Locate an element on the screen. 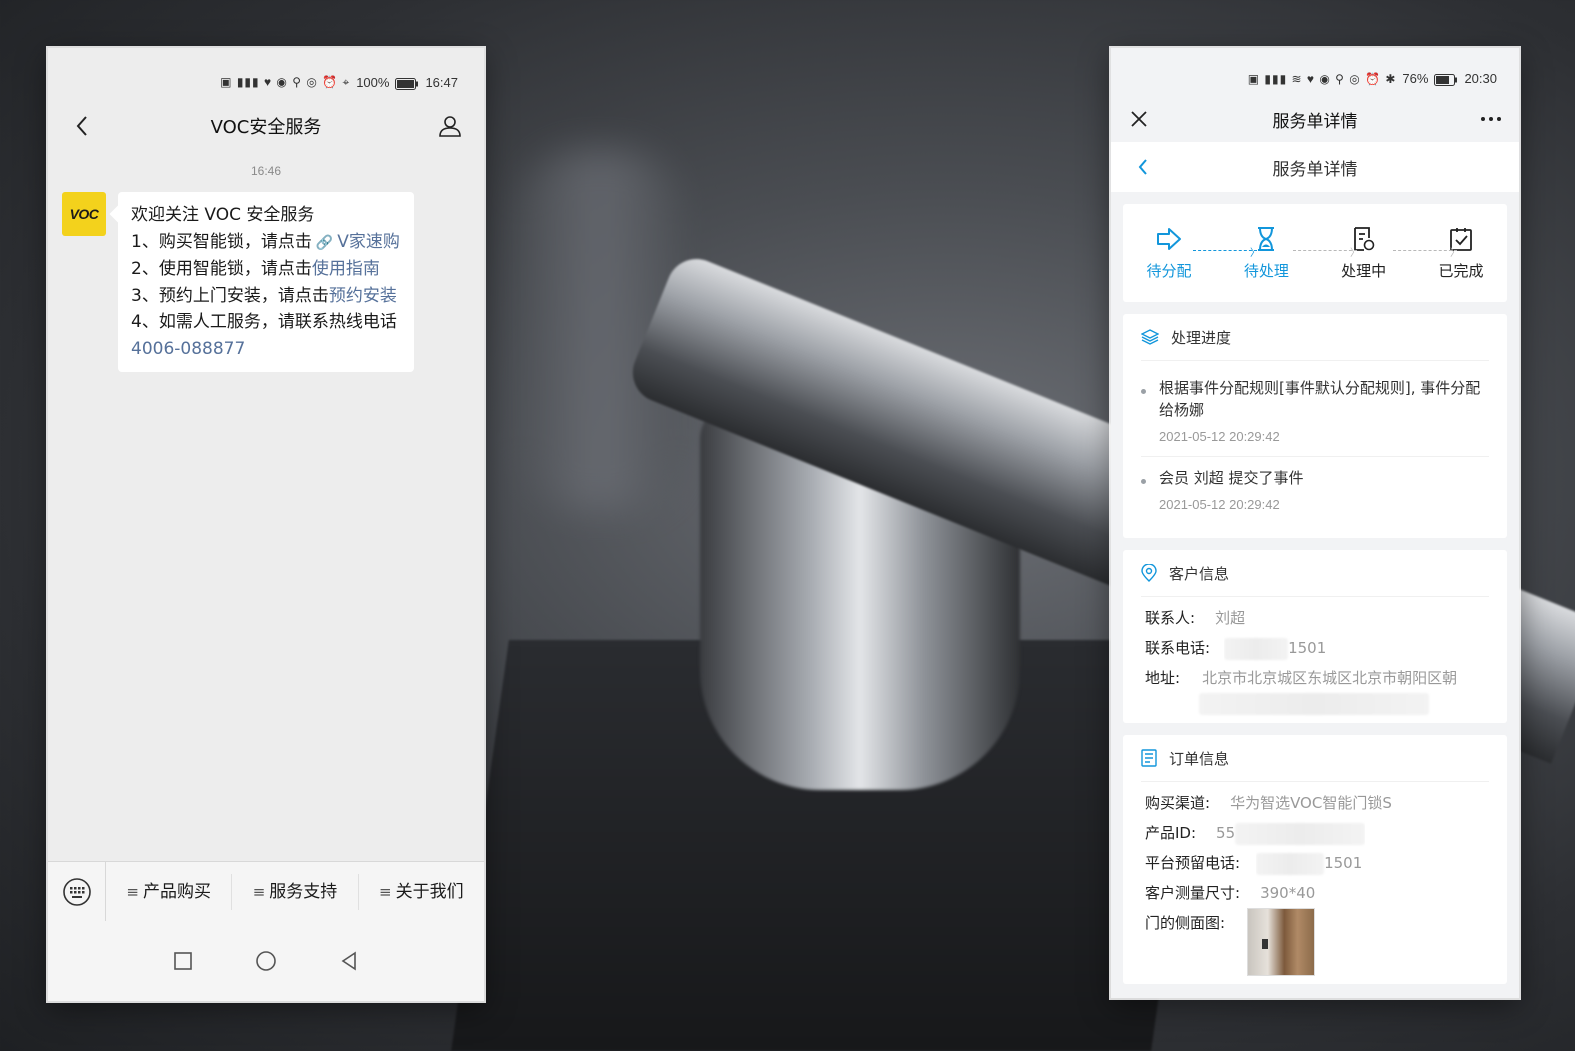 This screenshot has width=1575, height=1051. sub-header: 服务单详情 is located at coordinates (1315, 167).